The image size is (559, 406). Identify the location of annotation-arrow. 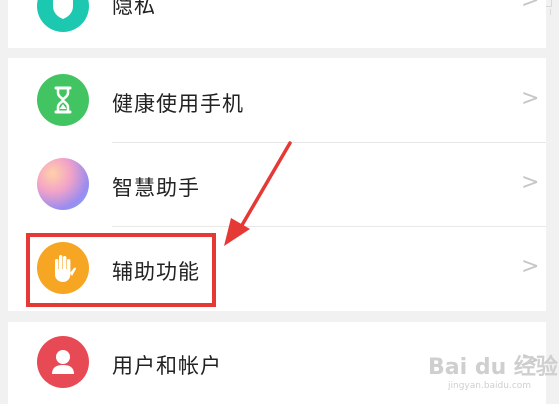
(258, 193).